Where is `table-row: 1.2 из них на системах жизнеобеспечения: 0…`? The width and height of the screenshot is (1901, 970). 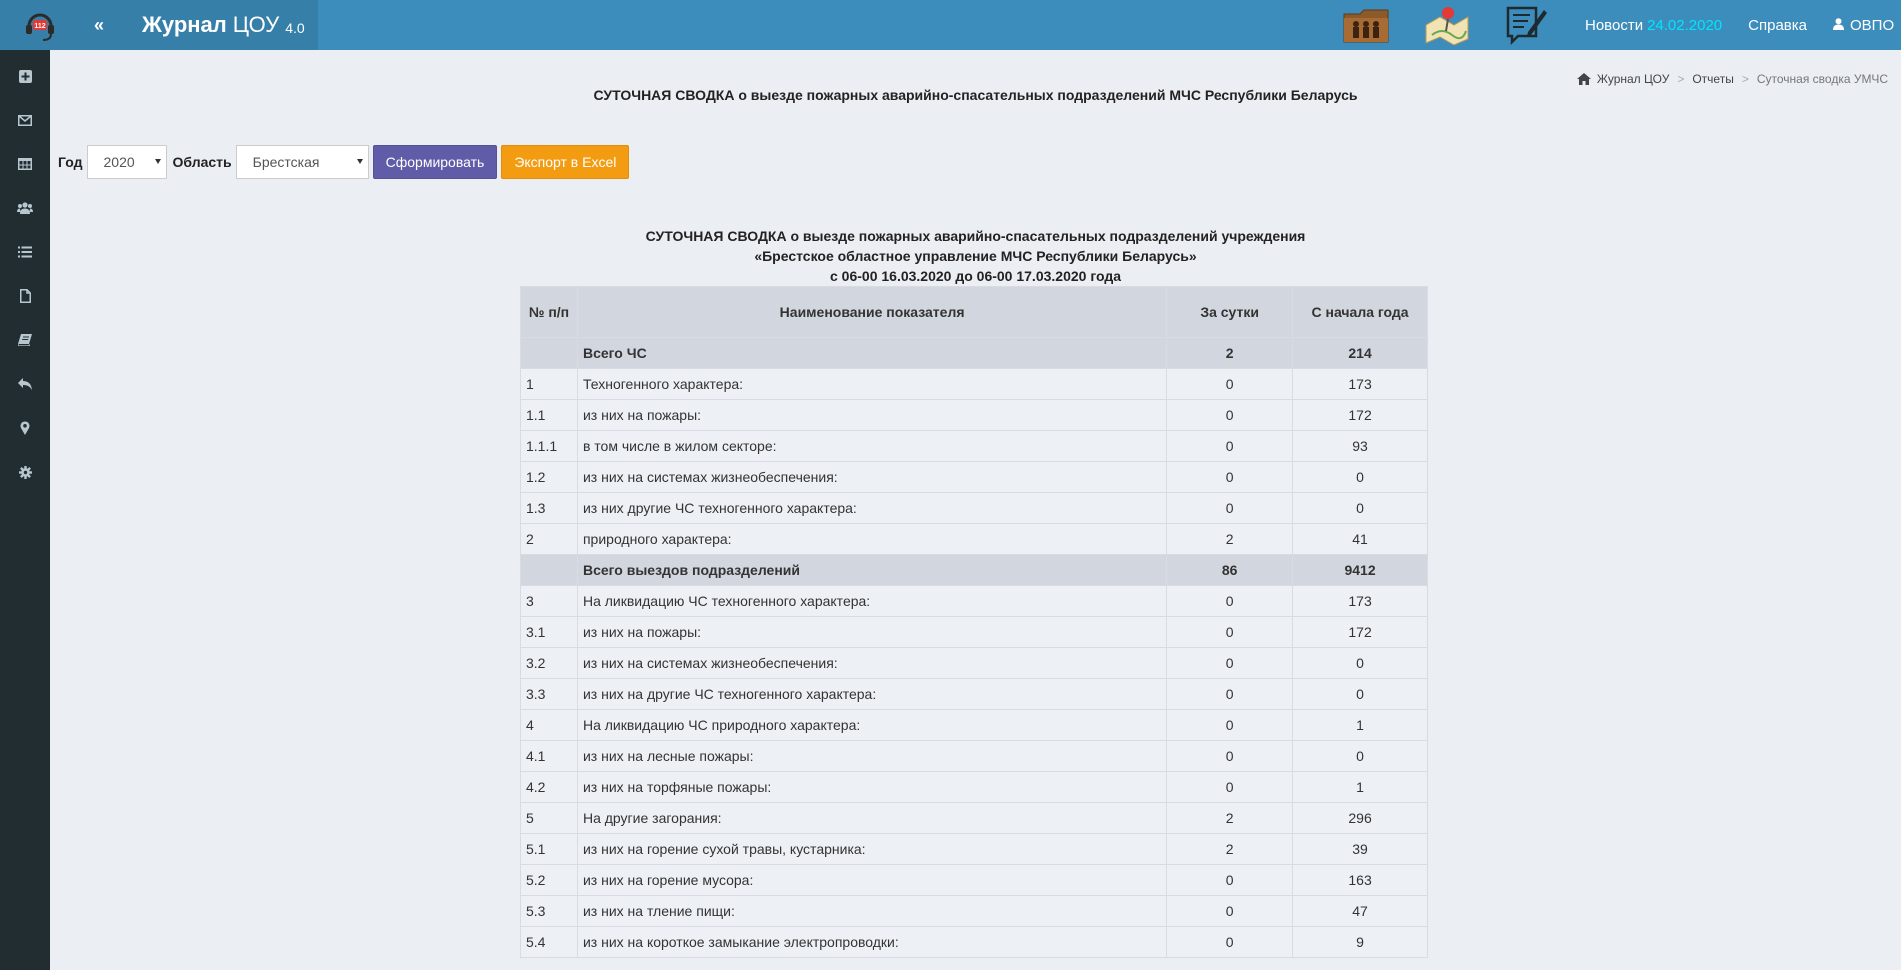 table-row: 1.2 из них на системах жизнеобеспечения: 0… is located at coordinates (974, 477).